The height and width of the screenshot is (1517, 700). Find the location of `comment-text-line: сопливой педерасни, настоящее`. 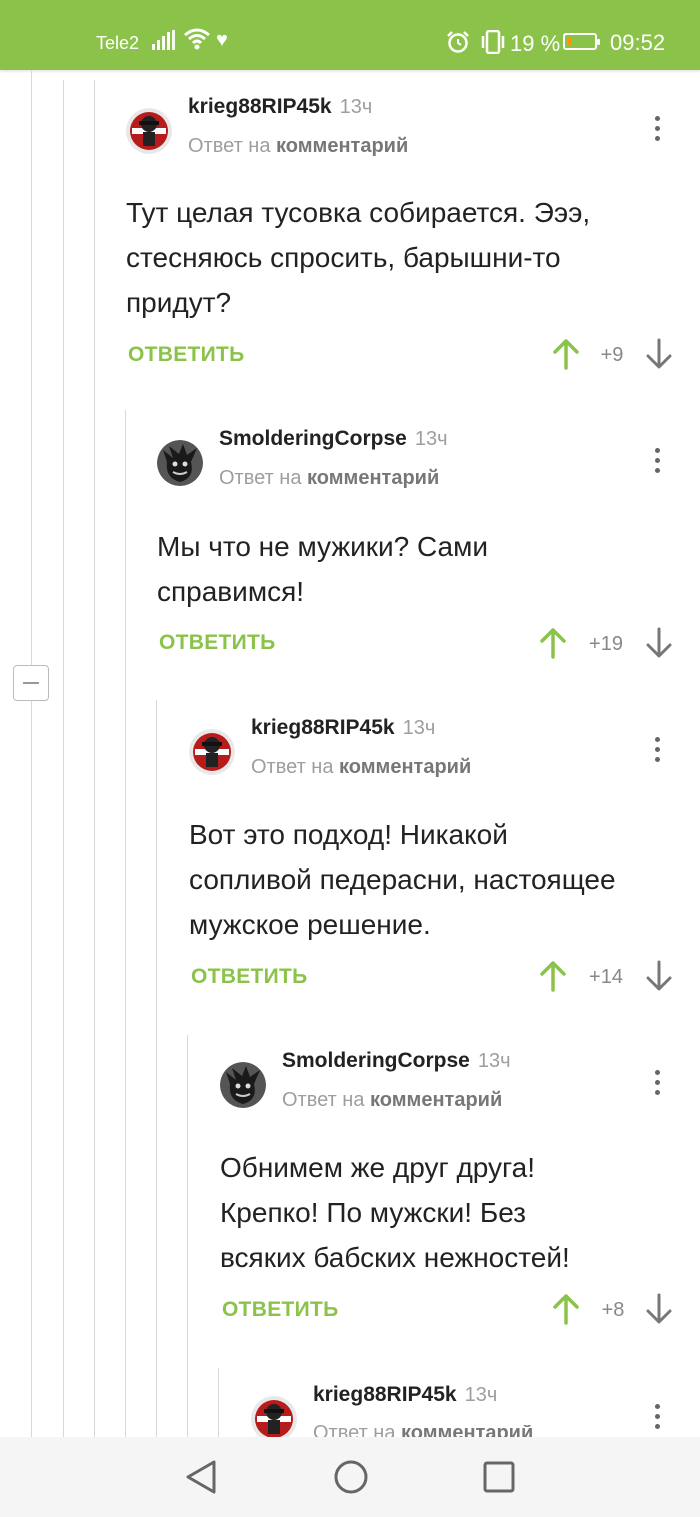

comment-text-line: сопливой педерасни, настоящее is located at coordinates (402, 879).